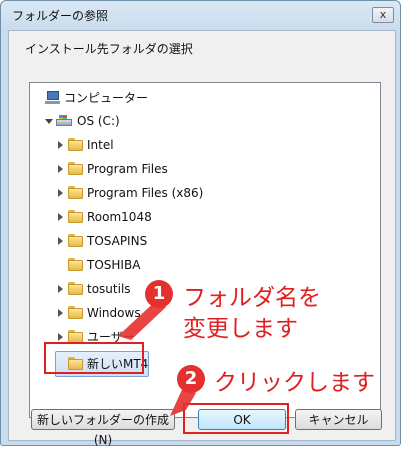  Describe the element at coordinates (109, 289) in the screenshot. I see `tree-item-label: tosutils` at that location.